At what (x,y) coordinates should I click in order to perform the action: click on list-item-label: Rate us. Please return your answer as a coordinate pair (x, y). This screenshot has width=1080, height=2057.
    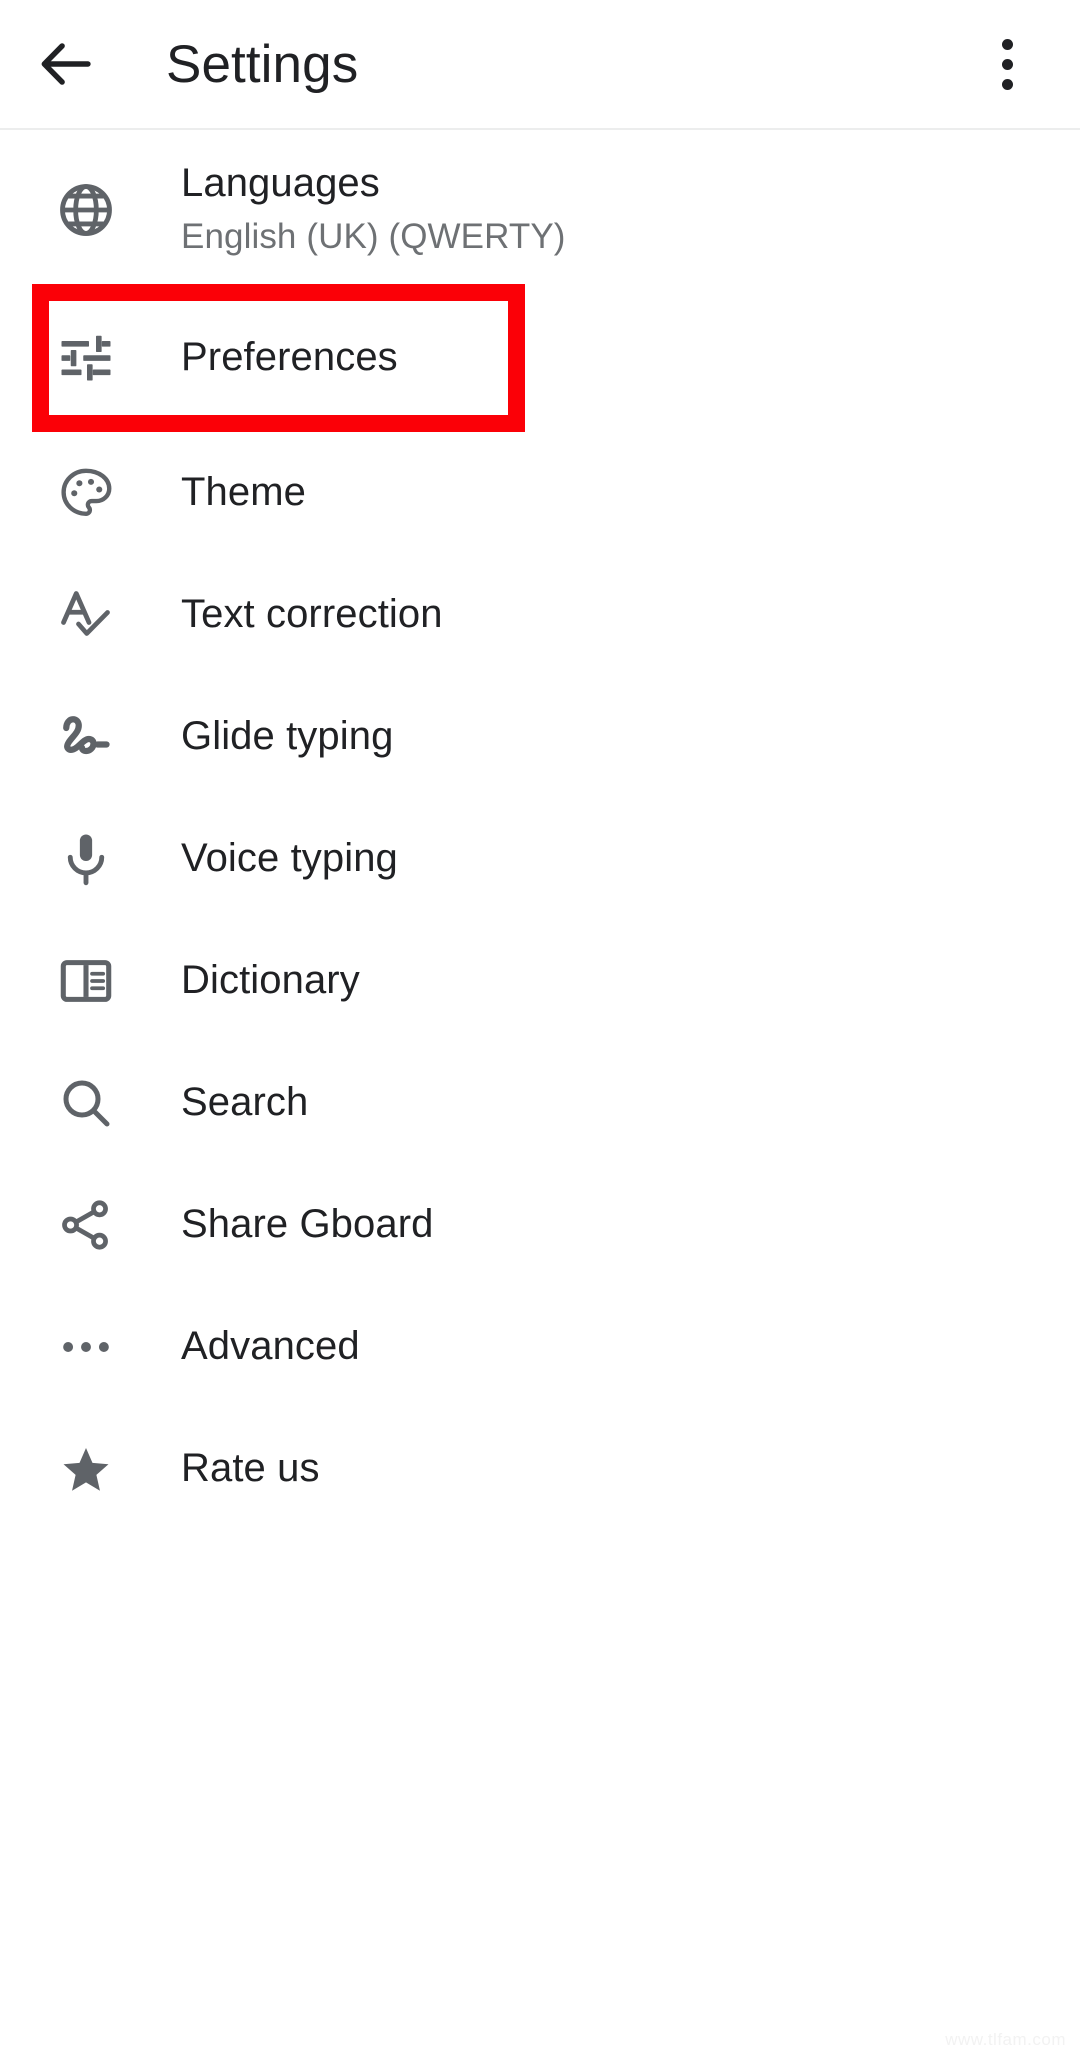
    Looking at the image, I should click on (250, 1468).